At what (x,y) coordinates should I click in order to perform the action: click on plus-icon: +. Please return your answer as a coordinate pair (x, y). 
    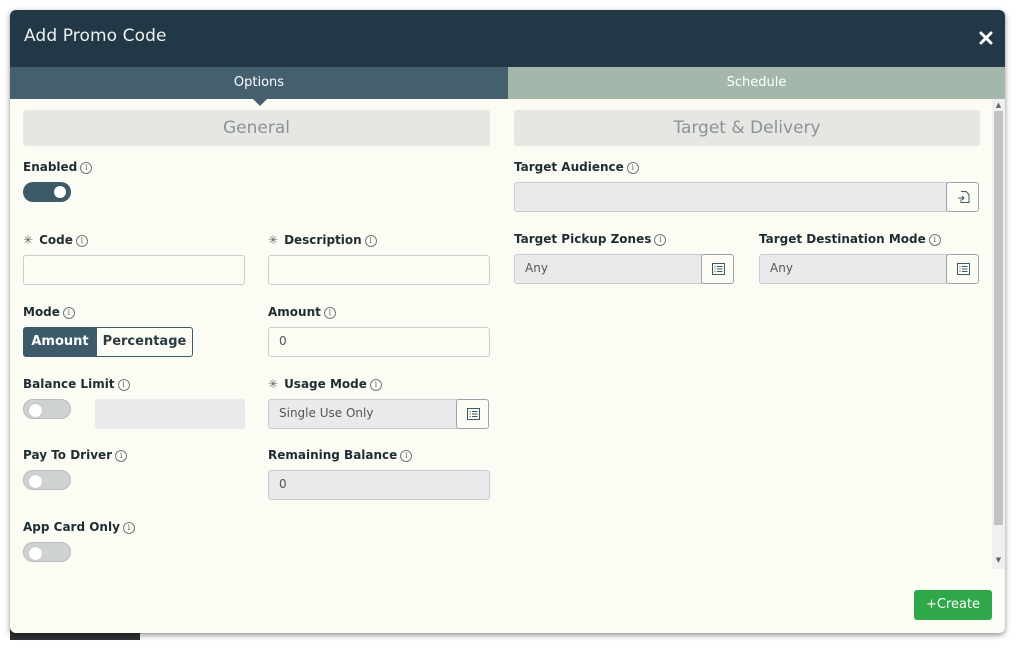
    Looking at the image, I should click on (931, 604).